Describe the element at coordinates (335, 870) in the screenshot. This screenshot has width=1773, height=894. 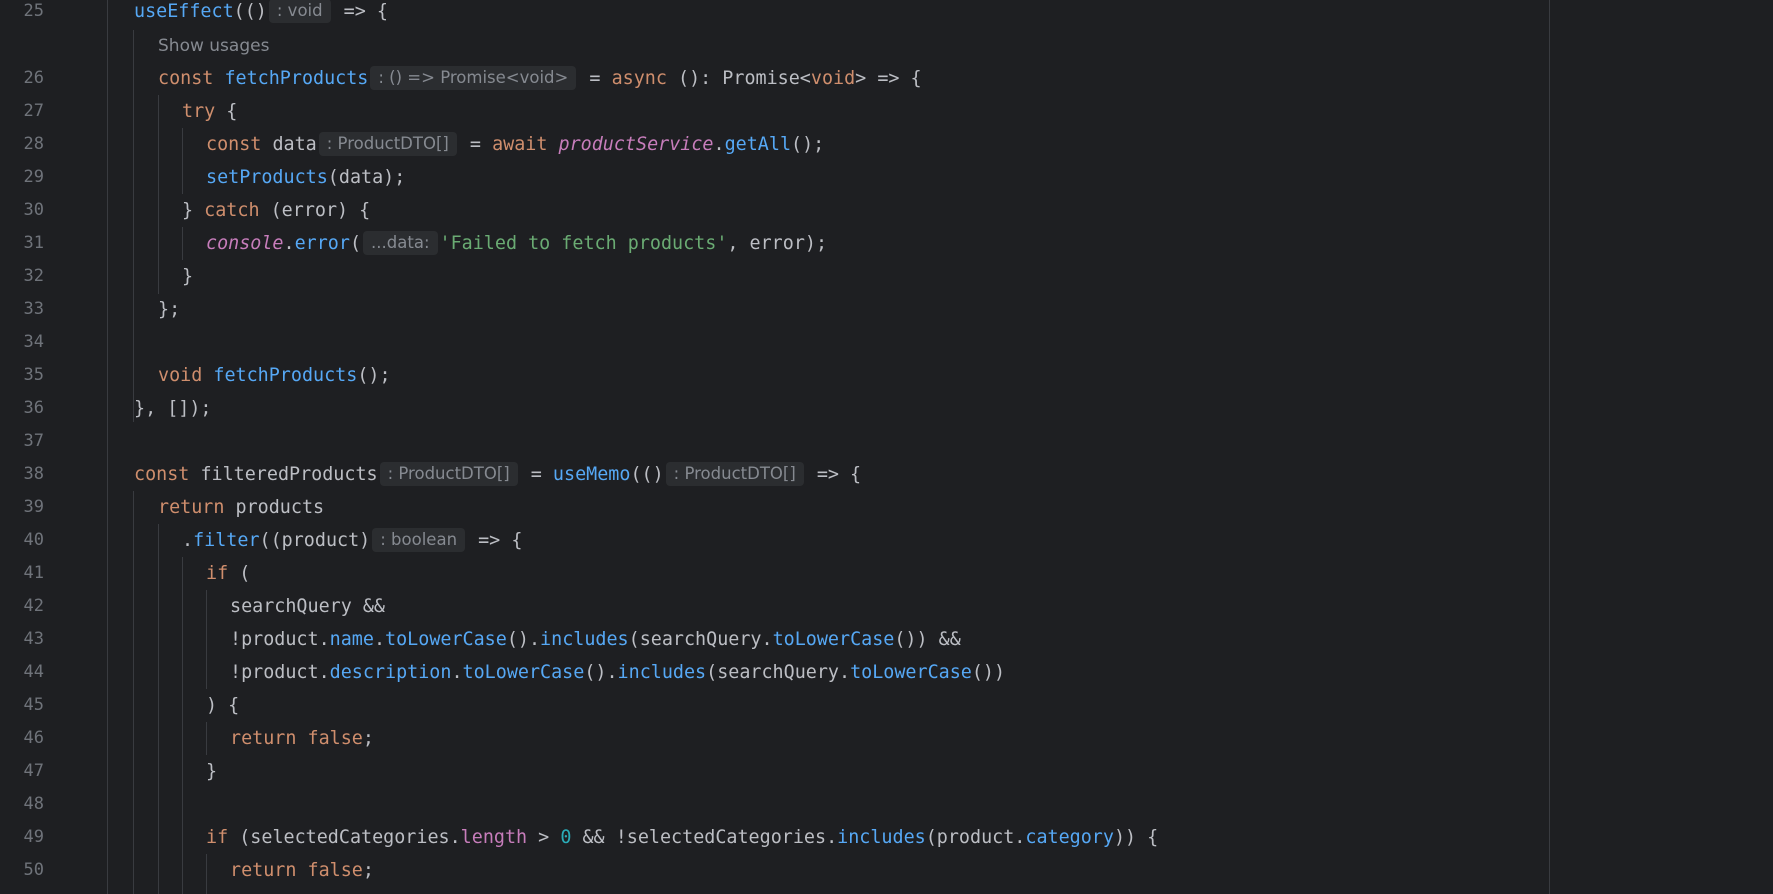
I see `token: false` at that location.